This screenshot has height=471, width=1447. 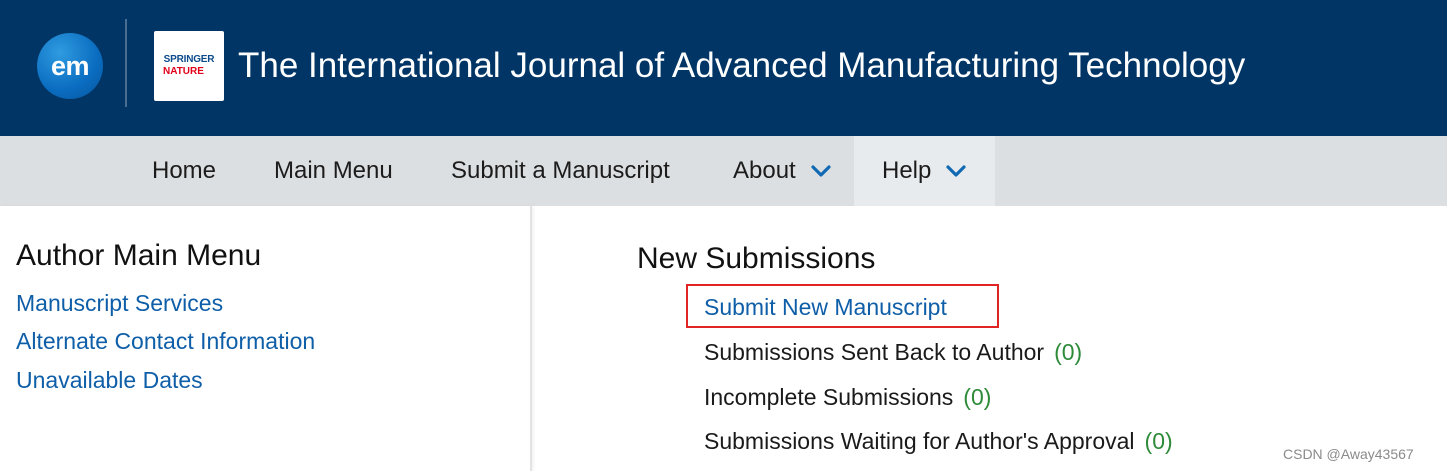 I want to click on watermark: CSDN @Away43567, so click(x=1348, y=454).